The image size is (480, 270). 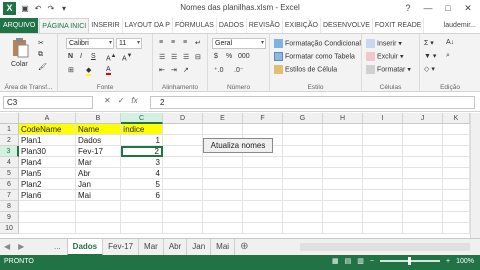 I want to click on cell-f4, so click(x=263, y=162).